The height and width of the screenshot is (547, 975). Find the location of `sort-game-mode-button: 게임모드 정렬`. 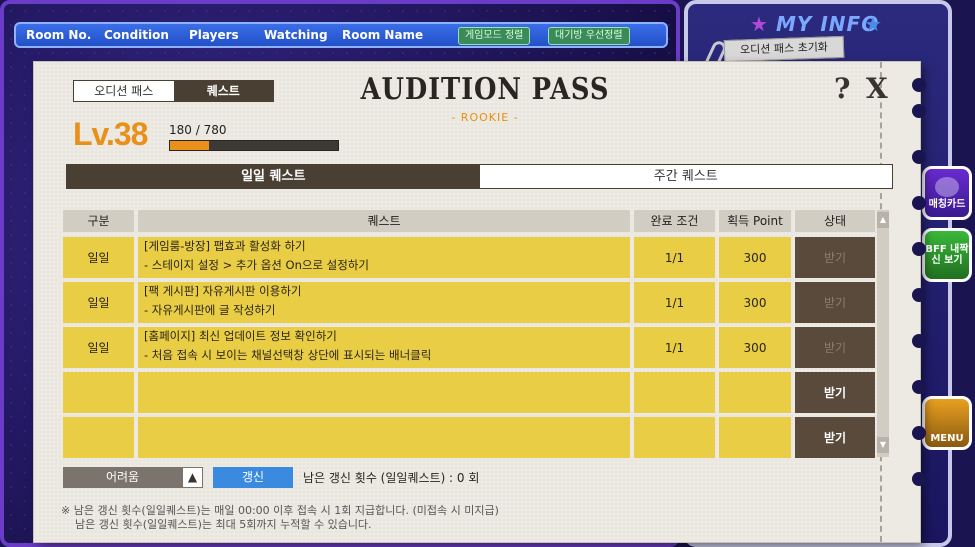

sort-game-mode-button: 게임모드 정렬 is located at coordinates (494, 36).